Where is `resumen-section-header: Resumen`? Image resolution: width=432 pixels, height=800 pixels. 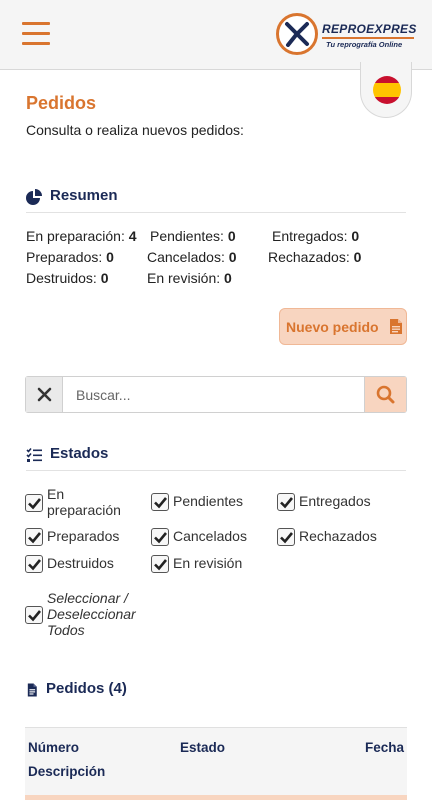 resumen-section-header: Resumen is located at coordinates (216, 199).